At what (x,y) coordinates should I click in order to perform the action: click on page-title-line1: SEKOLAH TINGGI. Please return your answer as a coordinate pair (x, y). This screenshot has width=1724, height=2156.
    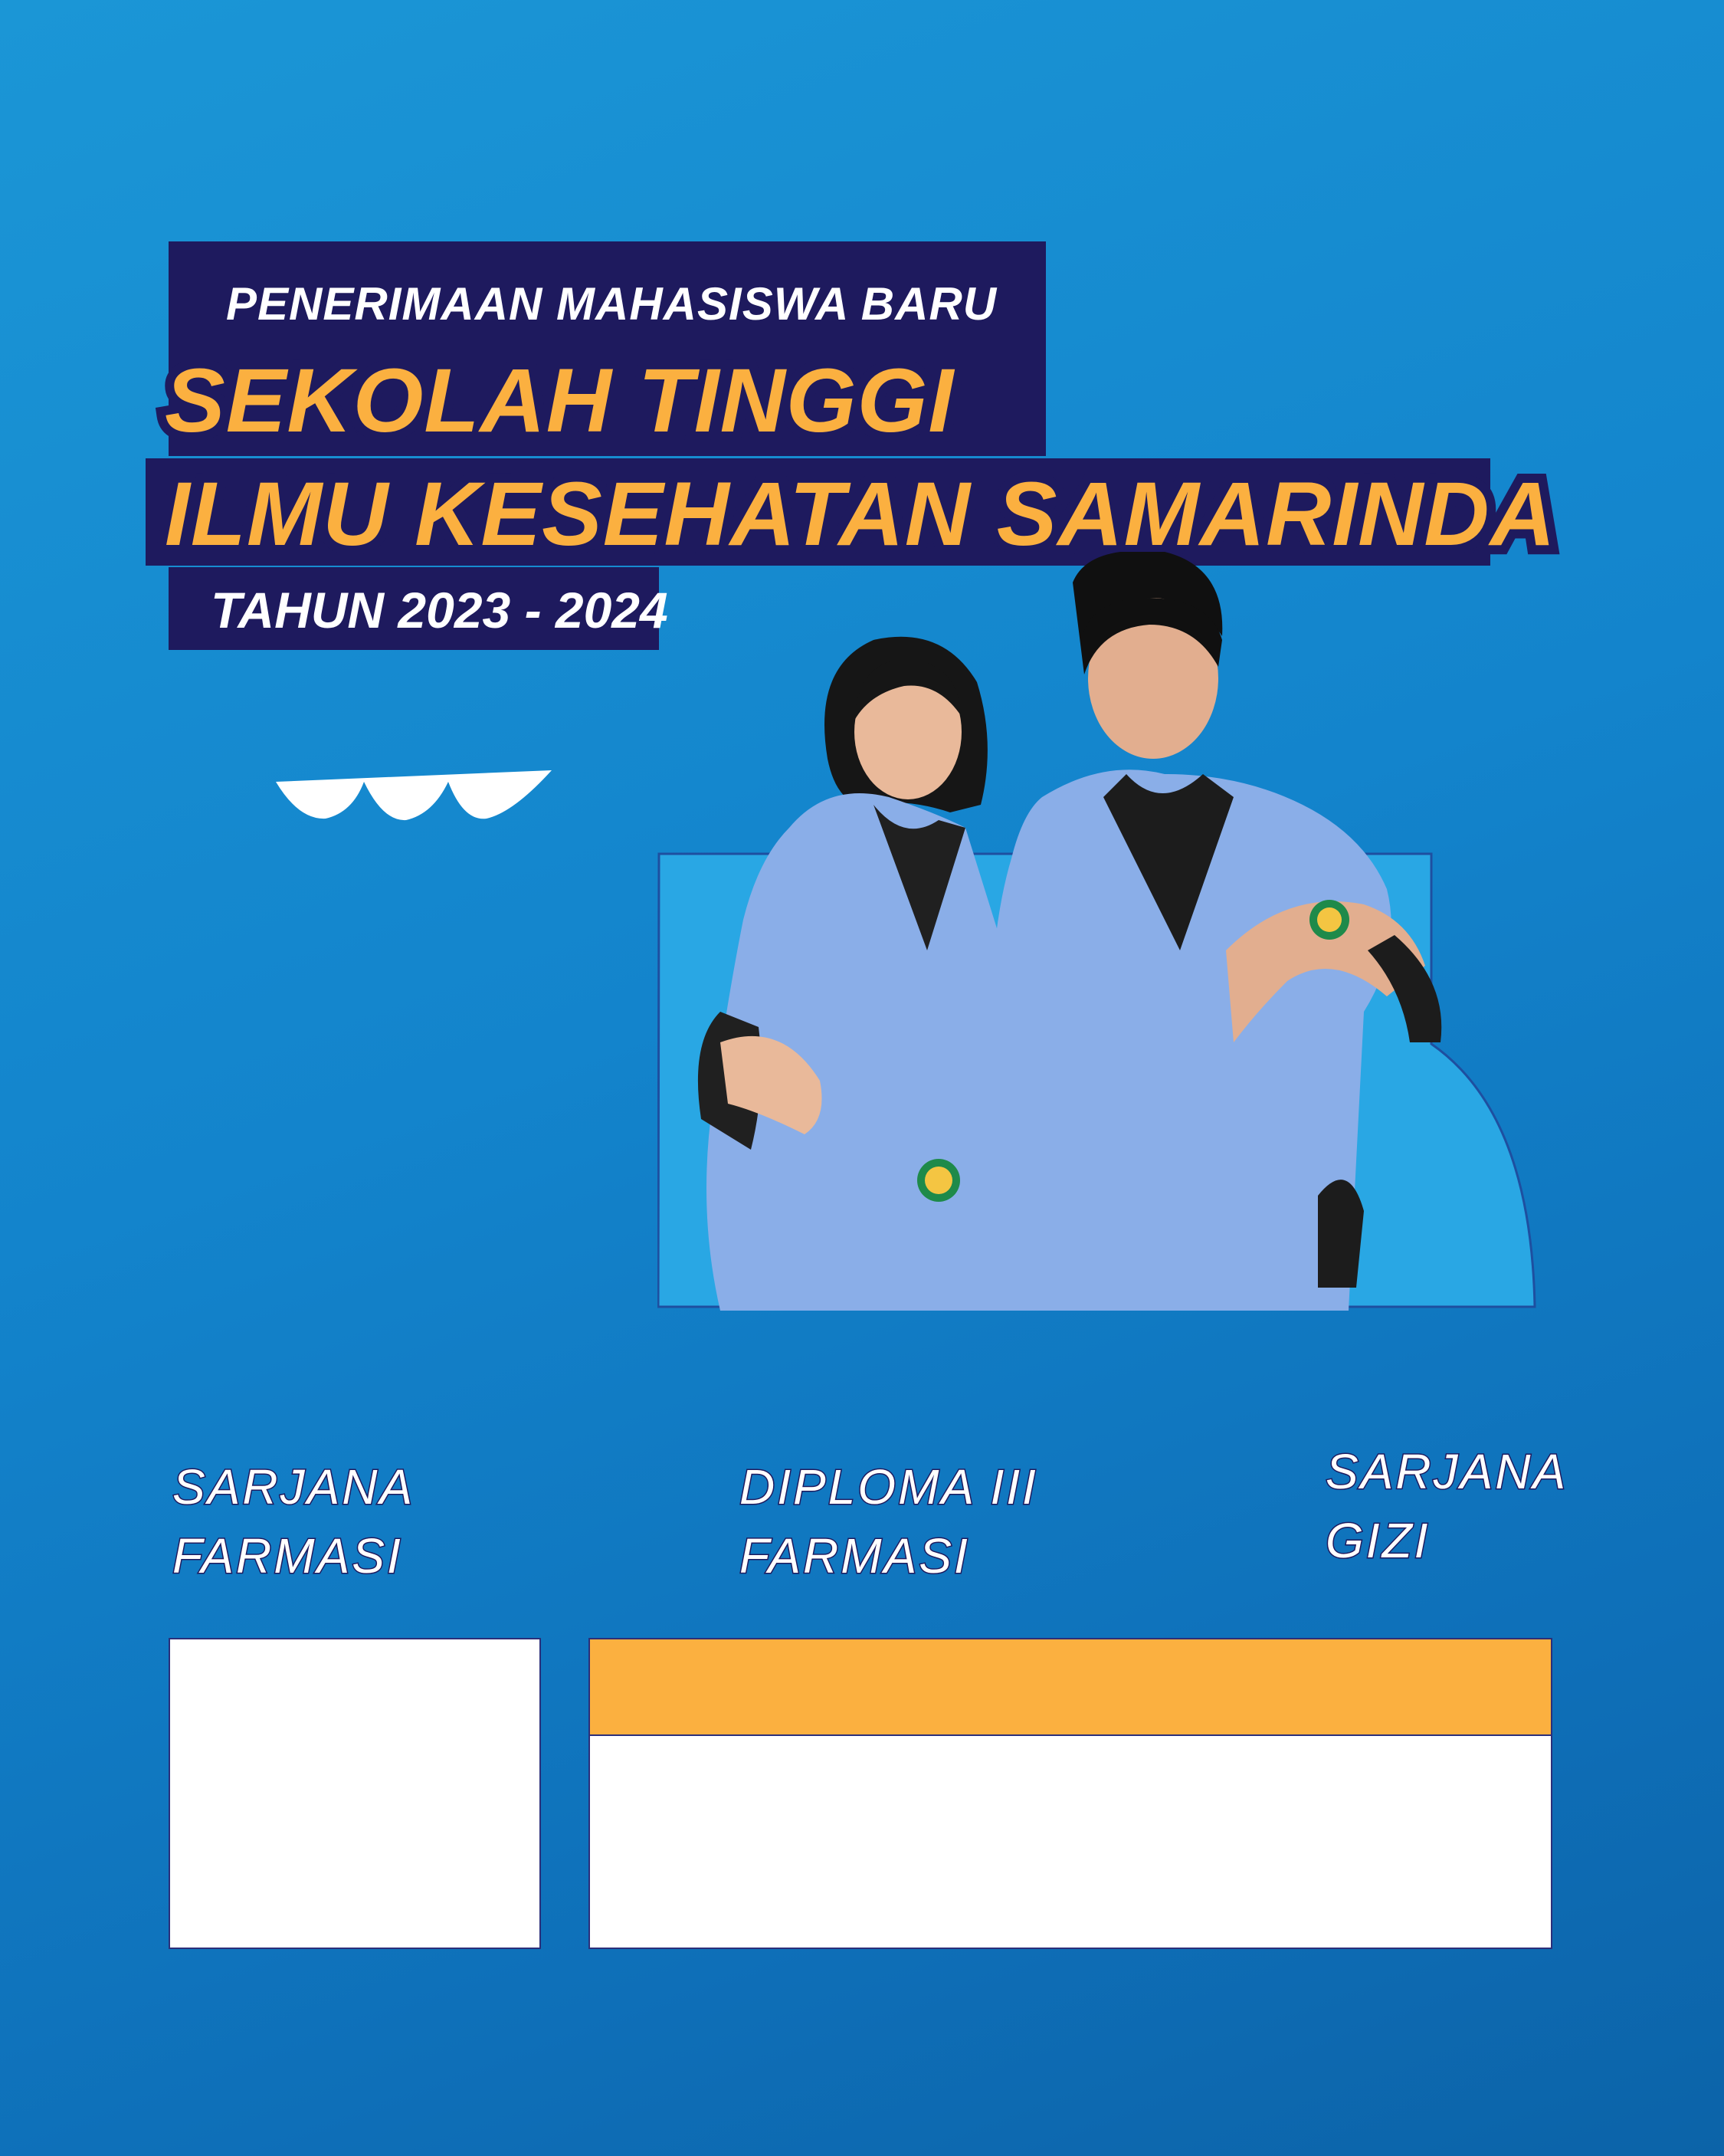
    Looking at the image, I should click on (559, 401).